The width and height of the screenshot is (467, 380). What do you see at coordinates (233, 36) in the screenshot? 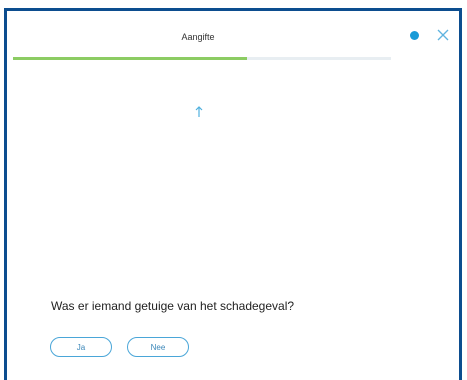
I see `dialog-header: Aangifte` at bounding box center [233, 36].